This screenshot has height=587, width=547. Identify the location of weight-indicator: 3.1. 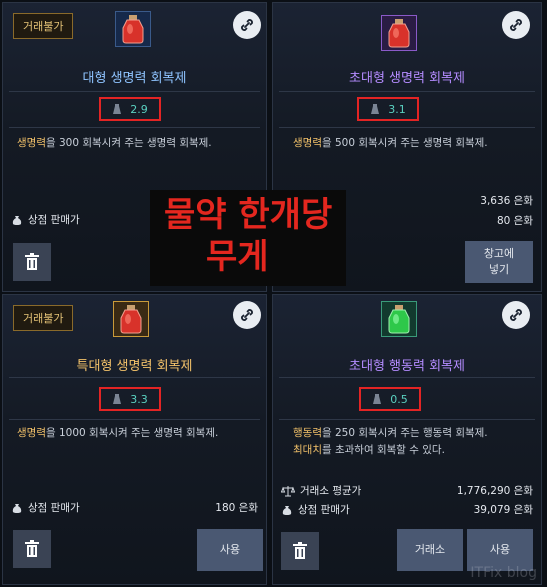
(388, 109).